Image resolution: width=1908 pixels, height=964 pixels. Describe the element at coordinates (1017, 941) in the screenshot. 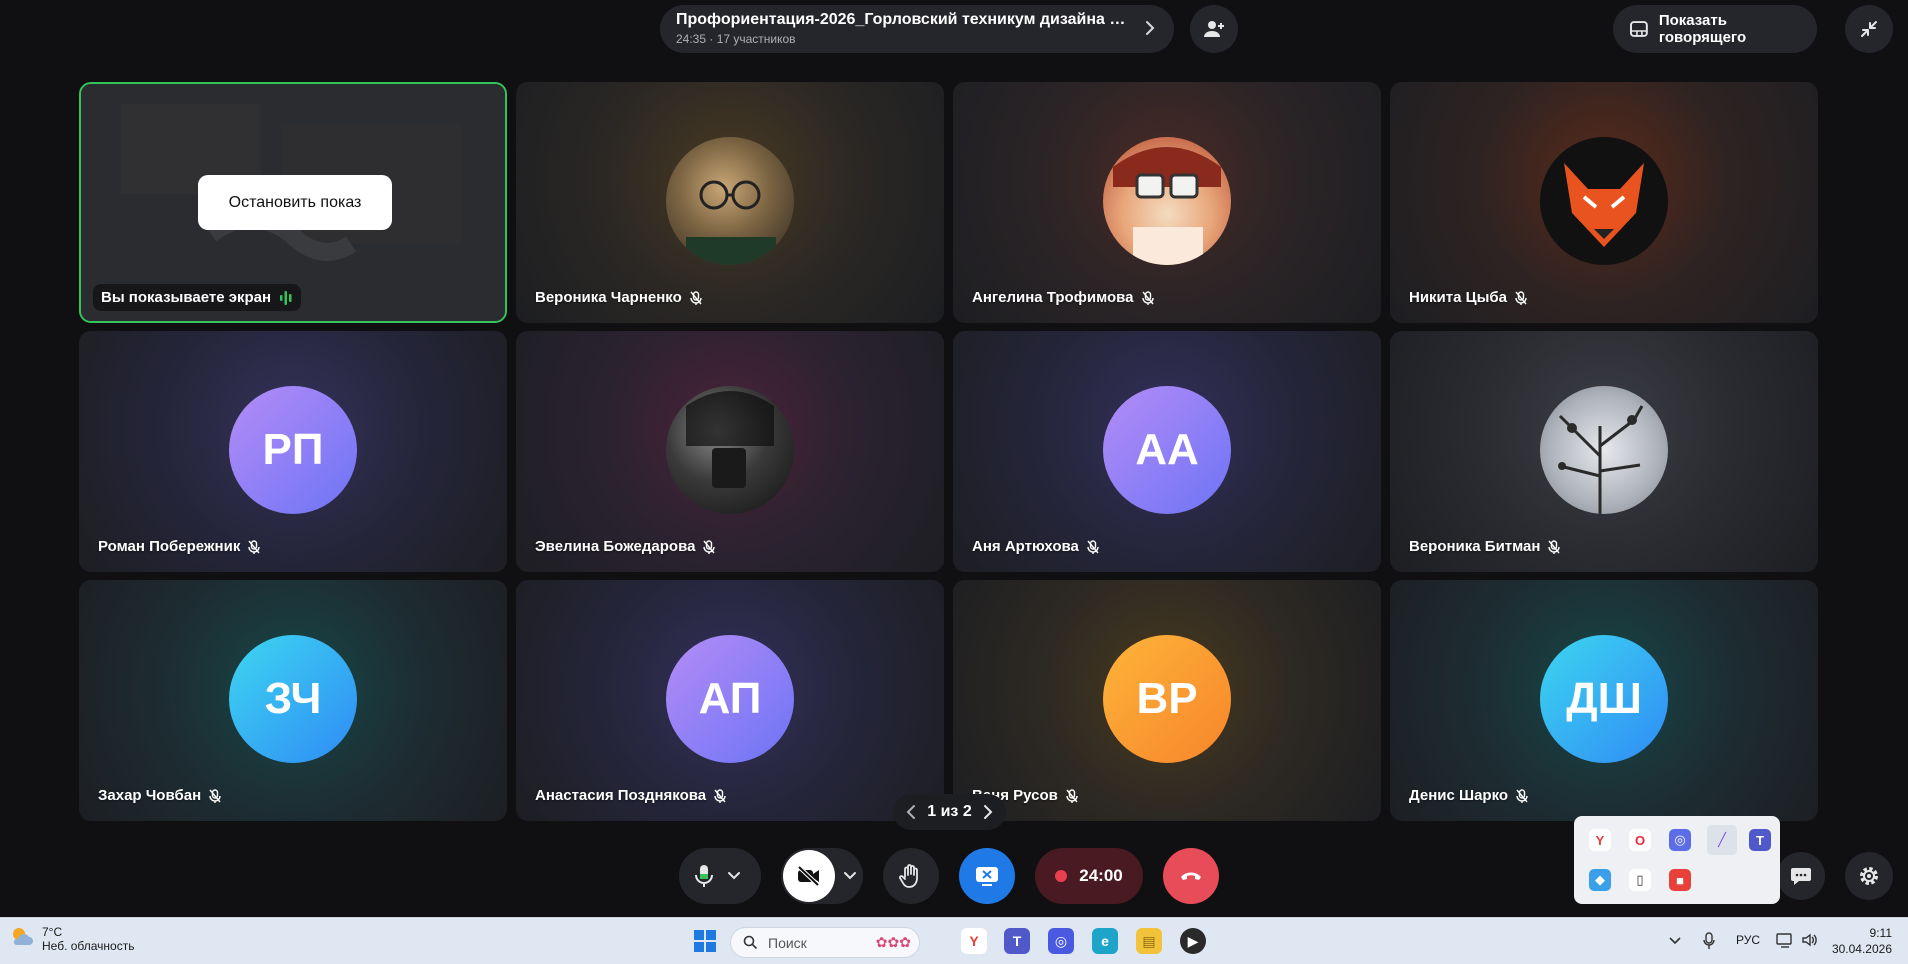

I see `teams-taskbar-icon: T` at that location.